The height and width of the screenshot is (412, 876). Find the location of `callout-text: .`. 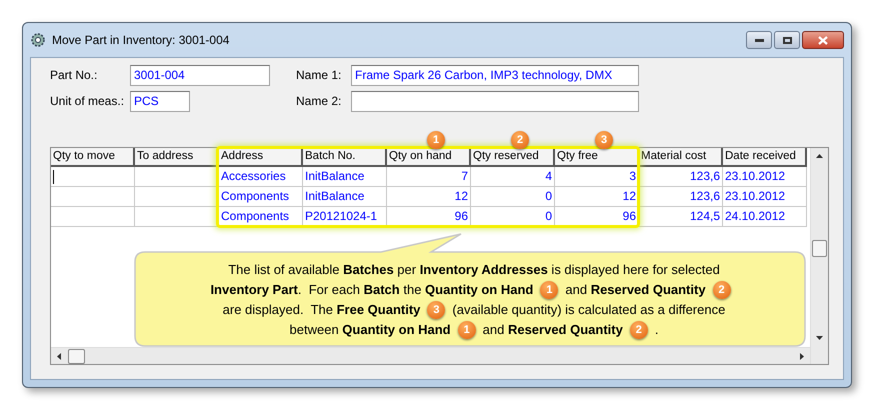

callout-text: . is located at coordinates (656, 330).